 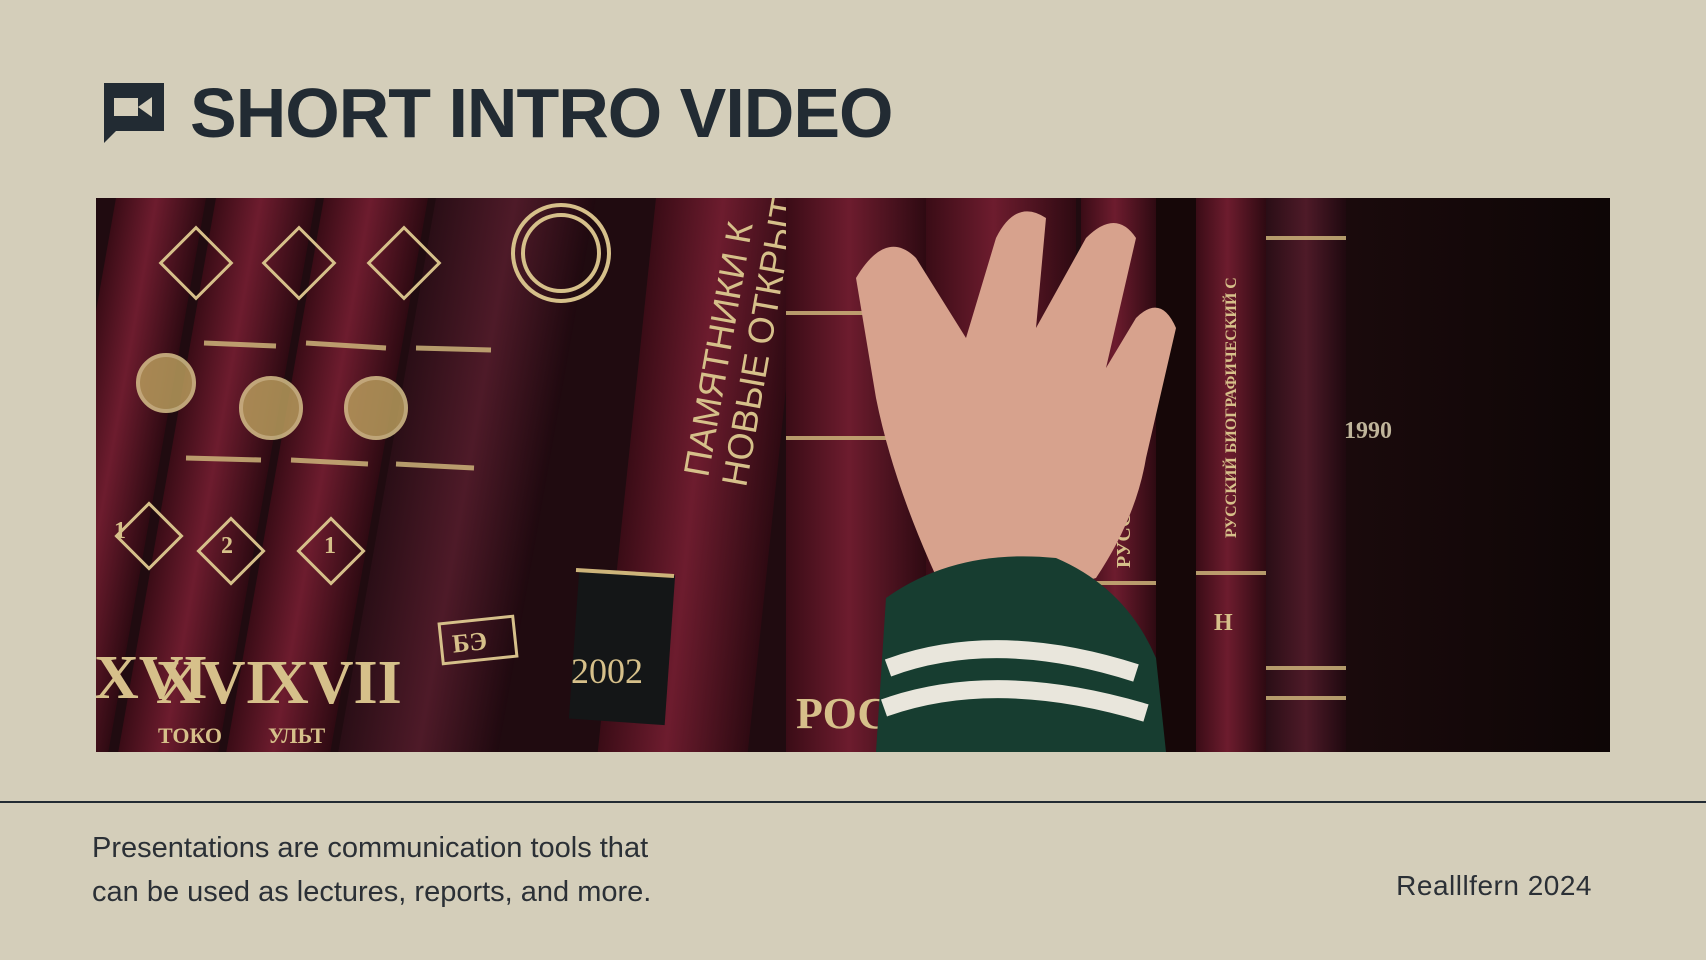 I want to click on volume-roman: XVII, so click(x=333, y=683).